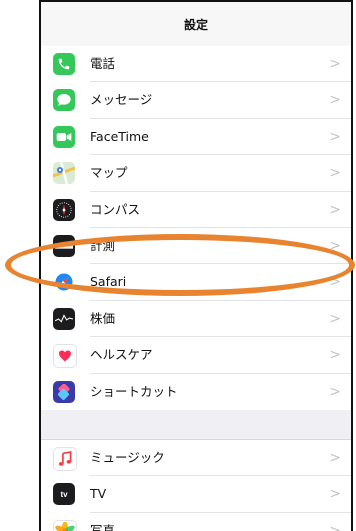 The height and width of the screenshot is (531, 356). Describe the element at coordinates (196, 137) in the screenshot. I see `row-facetime: FaceTime >` at that location.